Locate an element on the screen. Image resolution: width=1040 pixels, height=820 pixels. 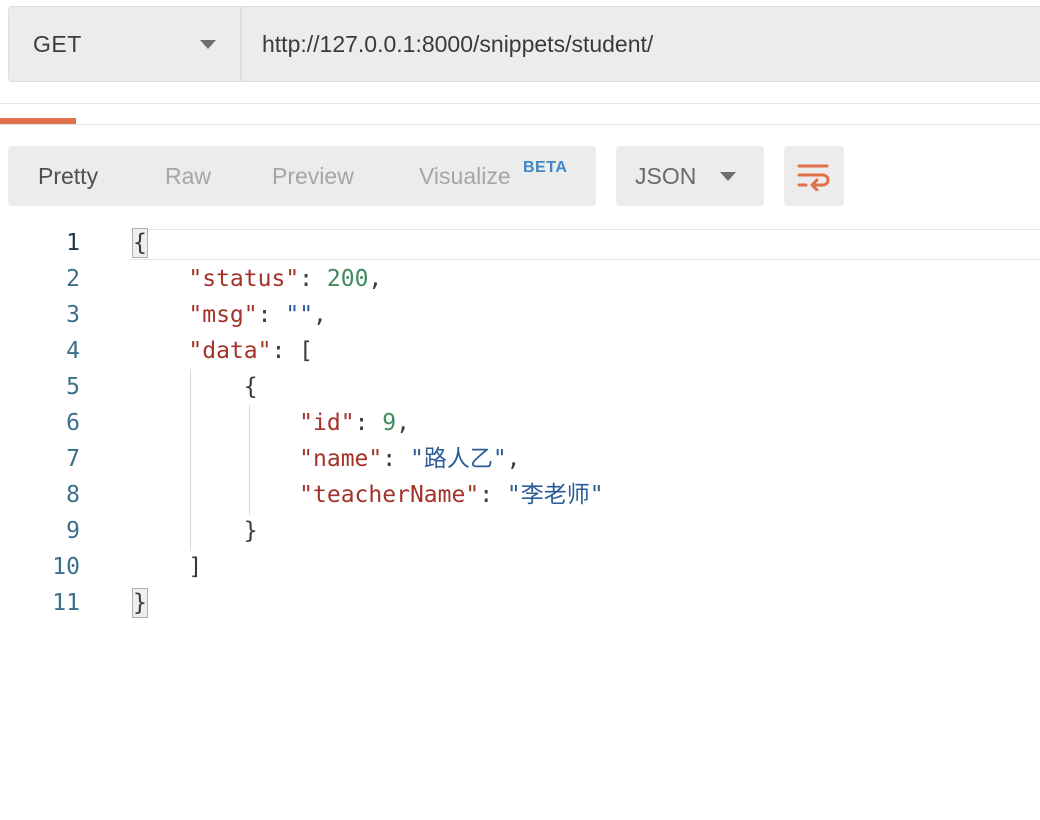
code-token-key: "msg" is located at coordinates (223, 315).